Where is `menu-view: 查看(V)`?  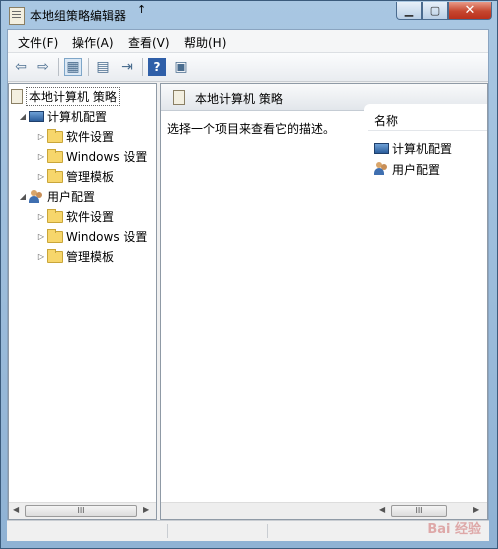 menu-view: 查看(V) is located at coordinates (149, 42).